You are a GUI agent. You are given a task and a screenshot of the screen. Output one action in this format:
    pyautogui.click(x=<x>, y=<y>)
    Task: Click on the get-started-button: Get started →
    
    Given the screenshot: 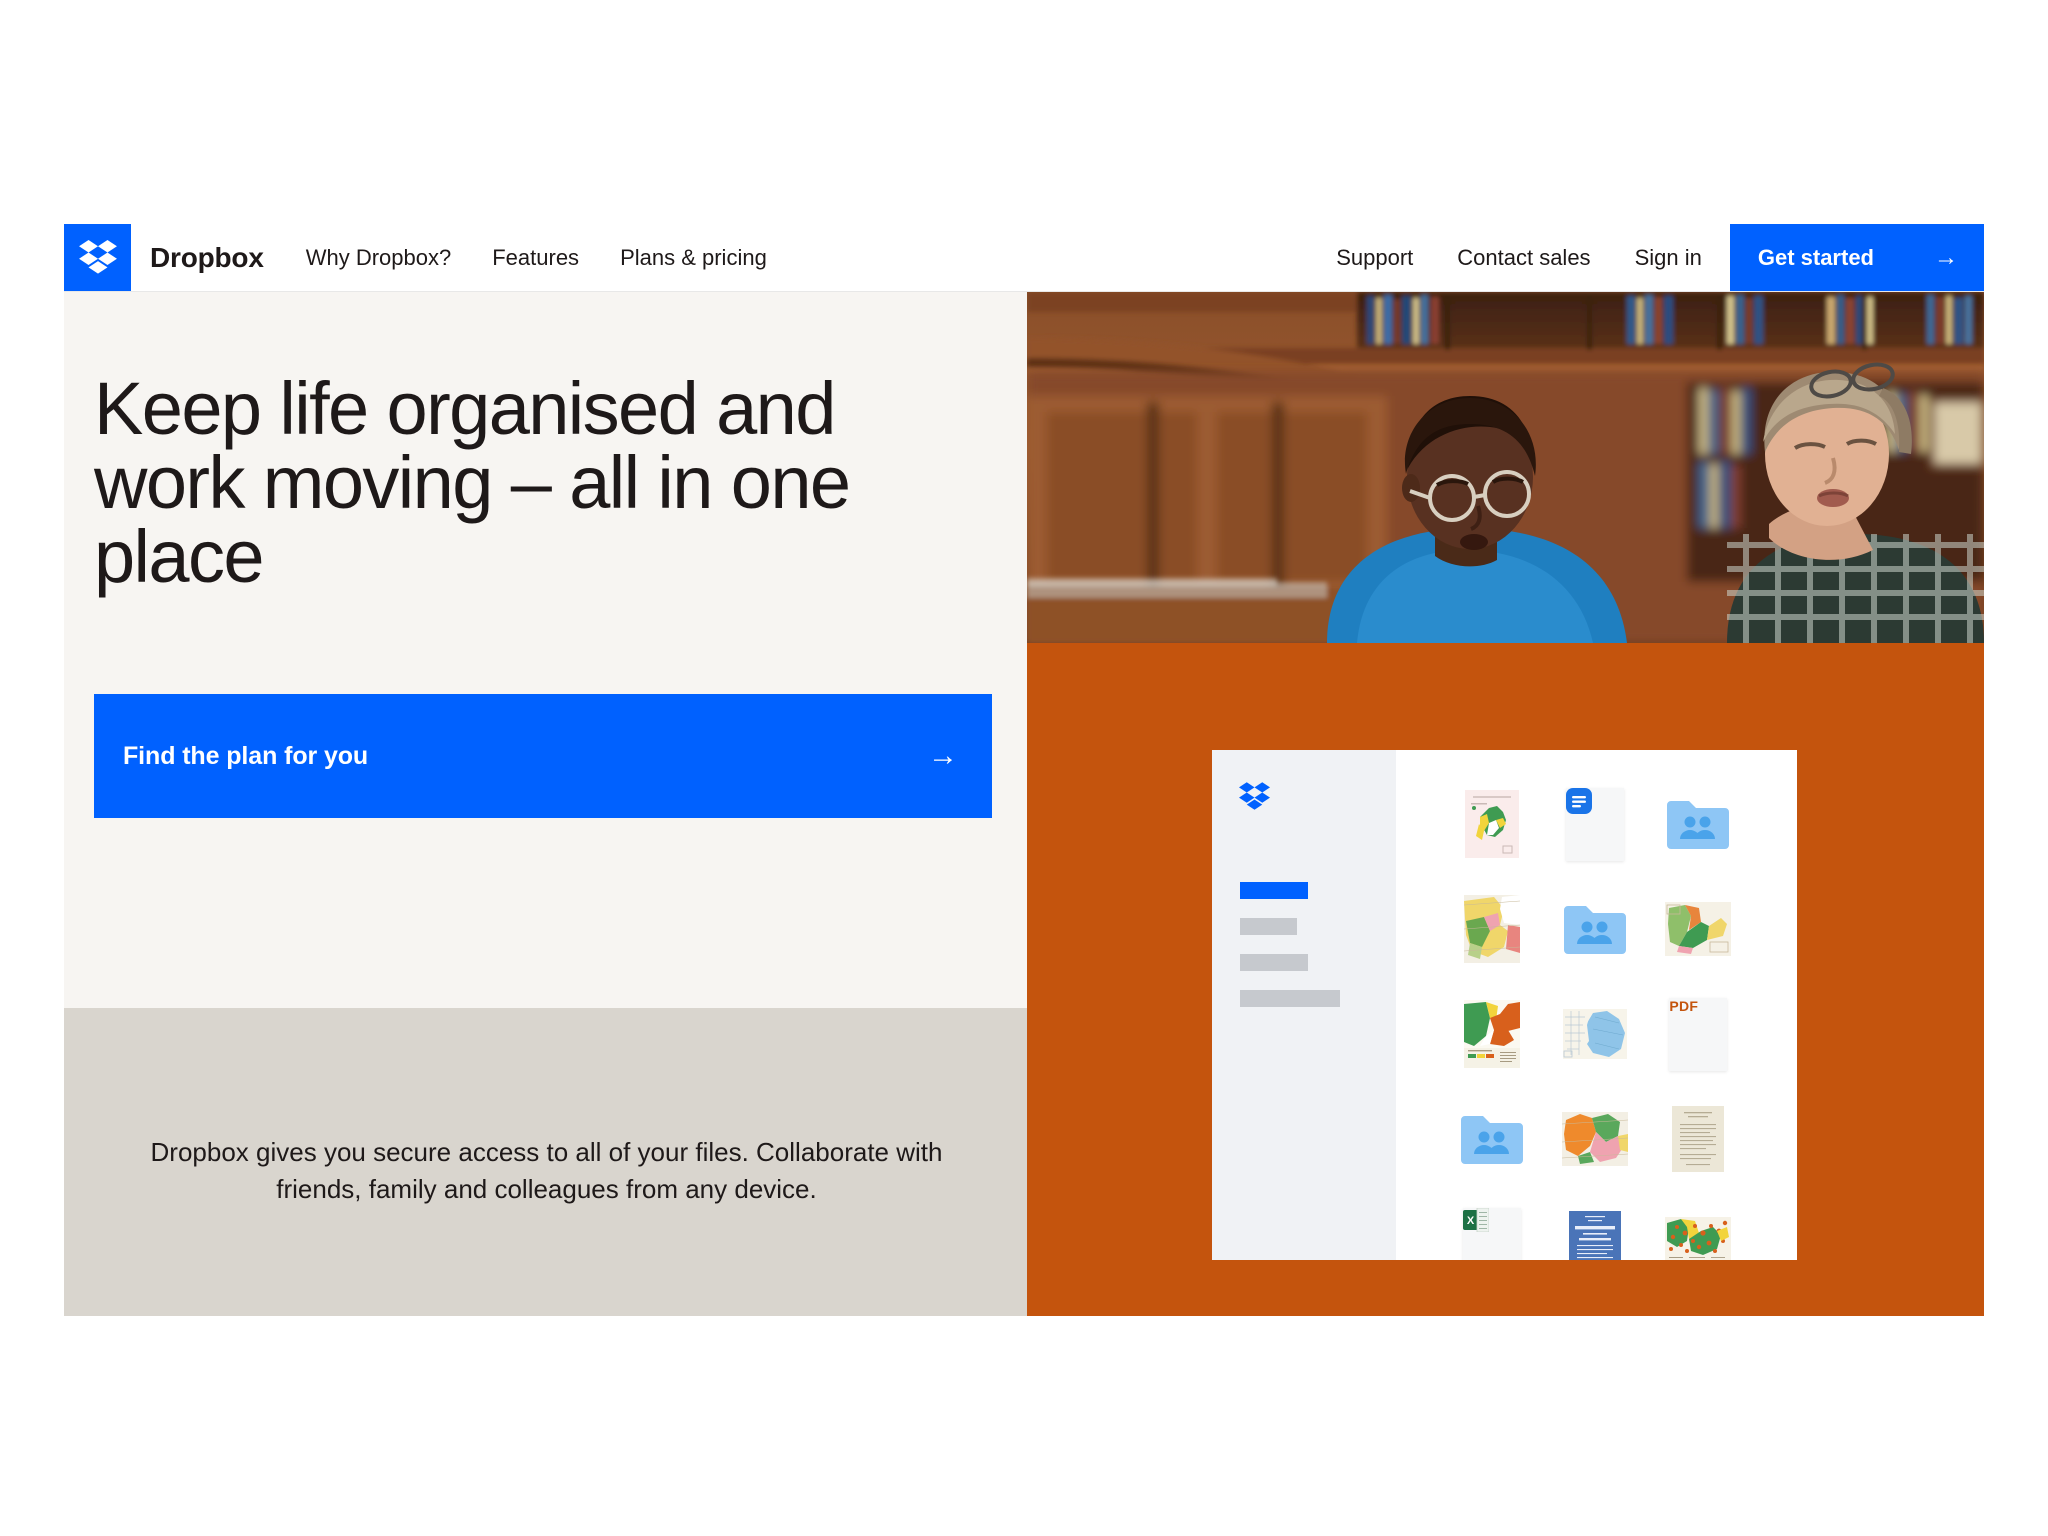 What is the action you would take?
    pyautogui.click(x=1856, y=257)
    